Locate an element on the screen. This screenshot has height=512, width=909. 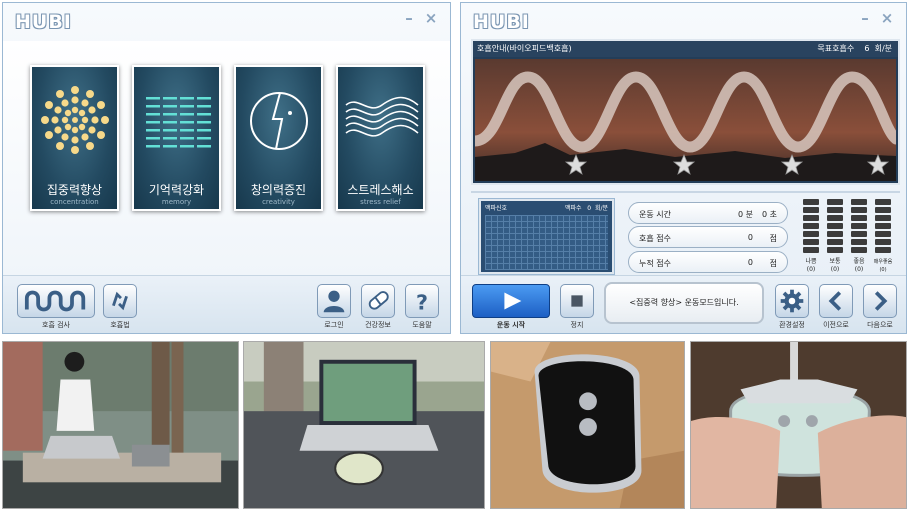
cycle-arrows-icon is located at coordinates (120, 301).